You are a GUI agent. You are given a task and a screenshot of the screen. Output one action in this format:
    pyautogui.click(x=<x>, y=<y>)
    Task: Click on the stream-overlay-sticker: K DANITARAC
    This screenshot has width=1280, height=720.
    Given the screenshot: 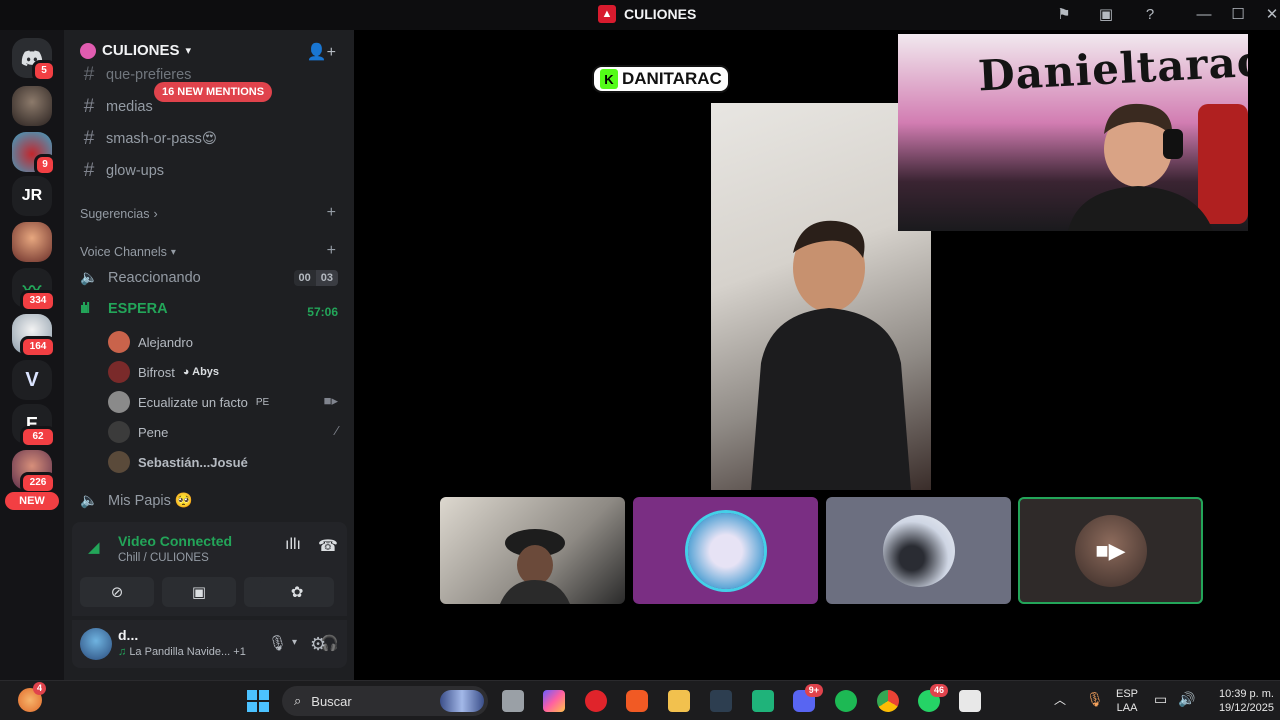 What is the action you would take?
    pyautogui.click(x=661, y=79)
    